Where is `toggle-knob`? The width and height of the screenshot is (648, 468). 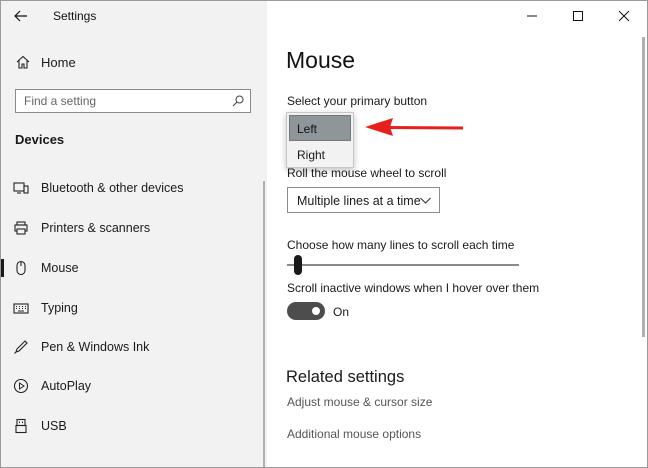
toggle-knob is located at coordinates (316, 311).